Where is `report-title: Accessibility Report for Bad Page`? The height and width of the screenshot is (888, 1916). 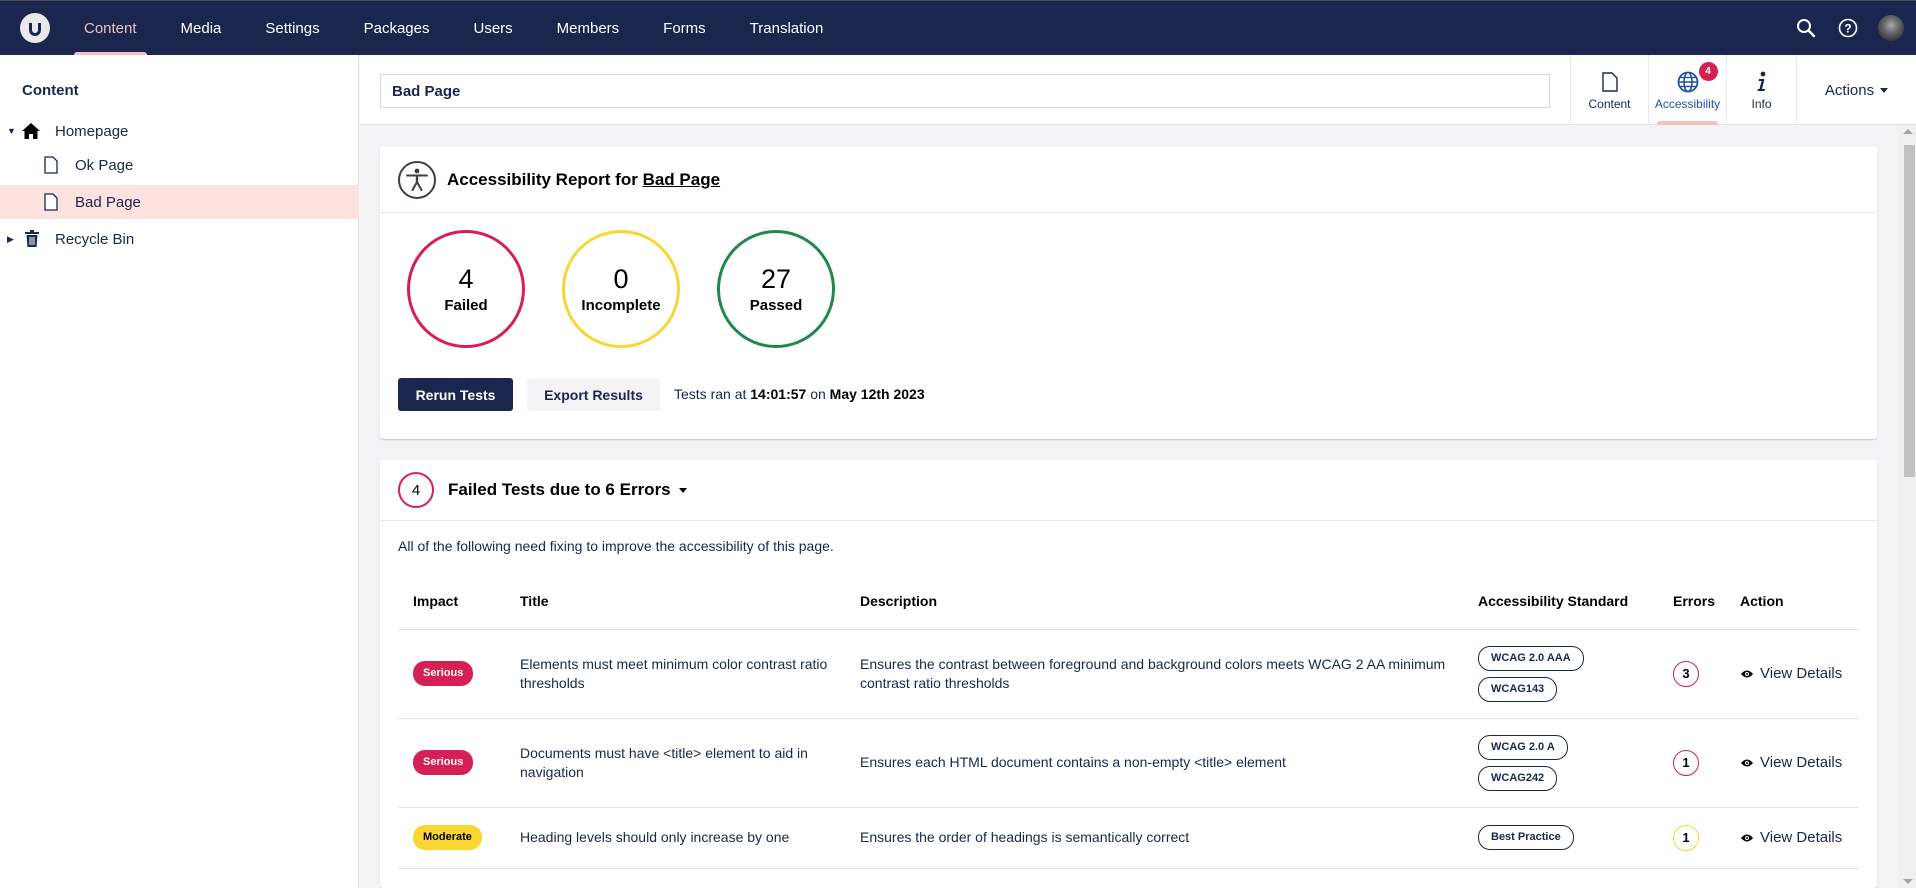 report-title: Accessibility Report for Bad Page is located at coordinates (583, 180).